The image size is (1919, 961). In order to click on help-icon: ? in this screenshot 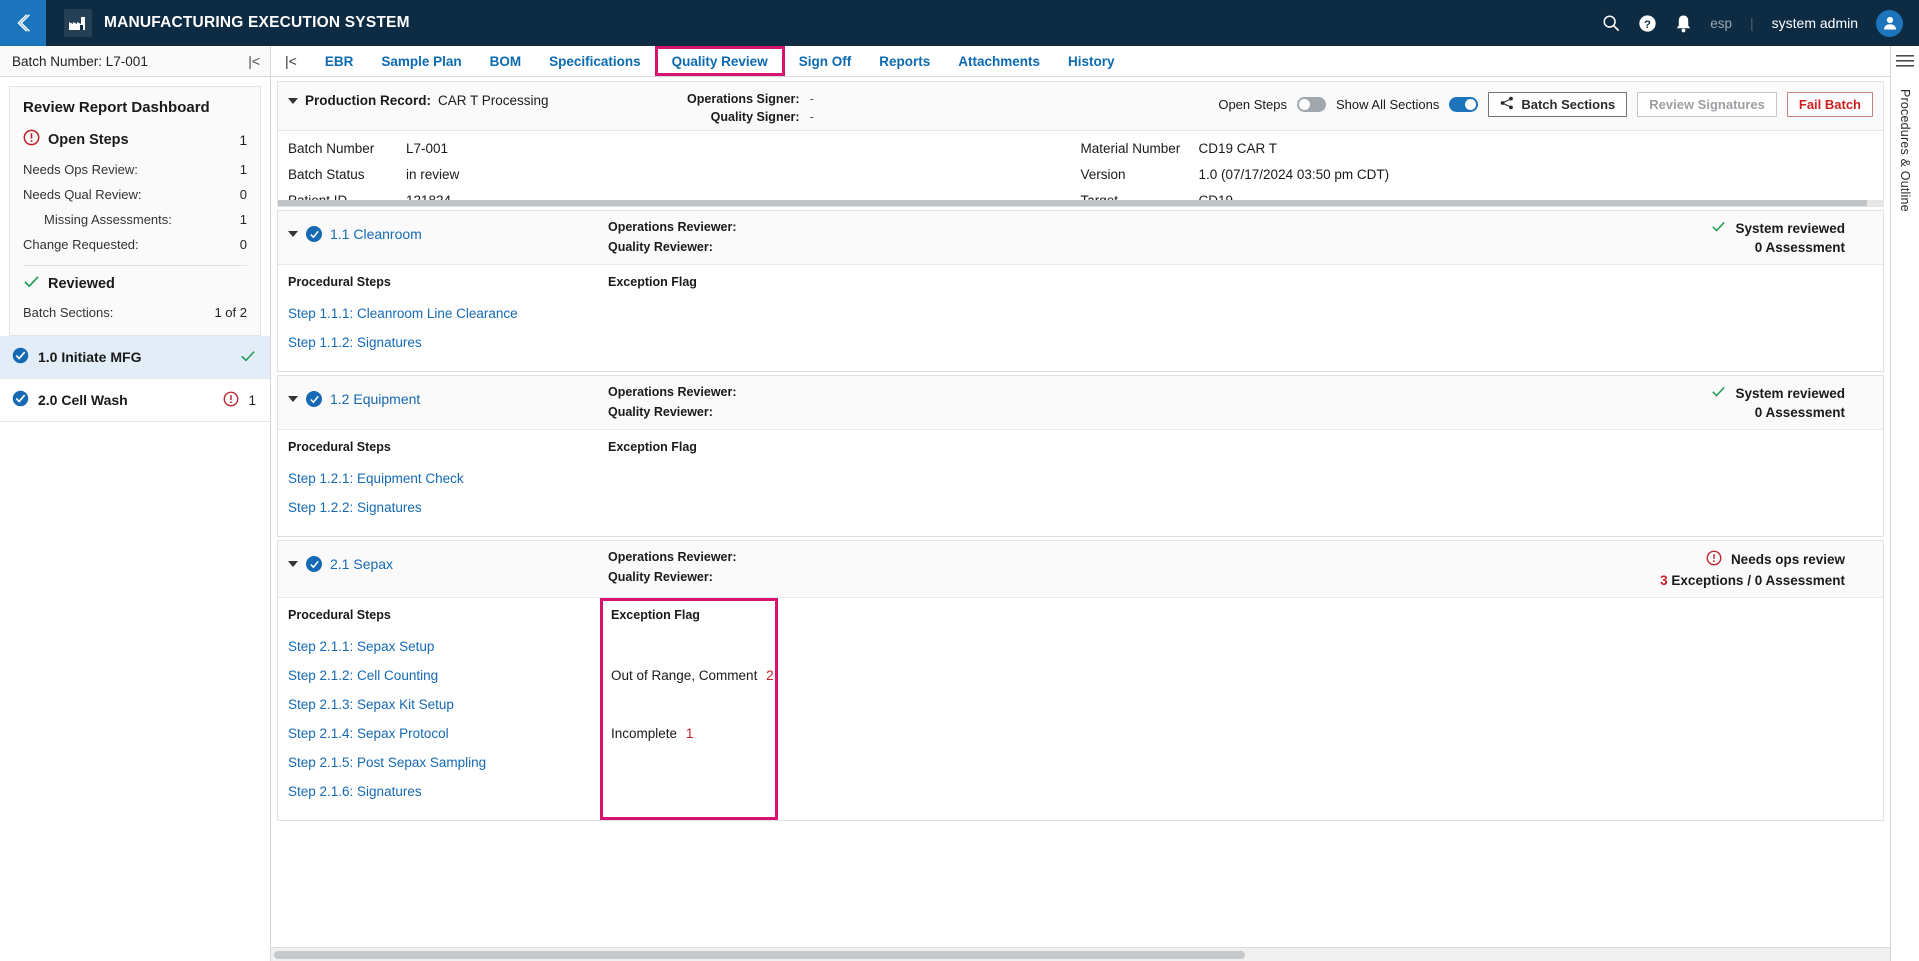, I will do `click(1647, 23)`.